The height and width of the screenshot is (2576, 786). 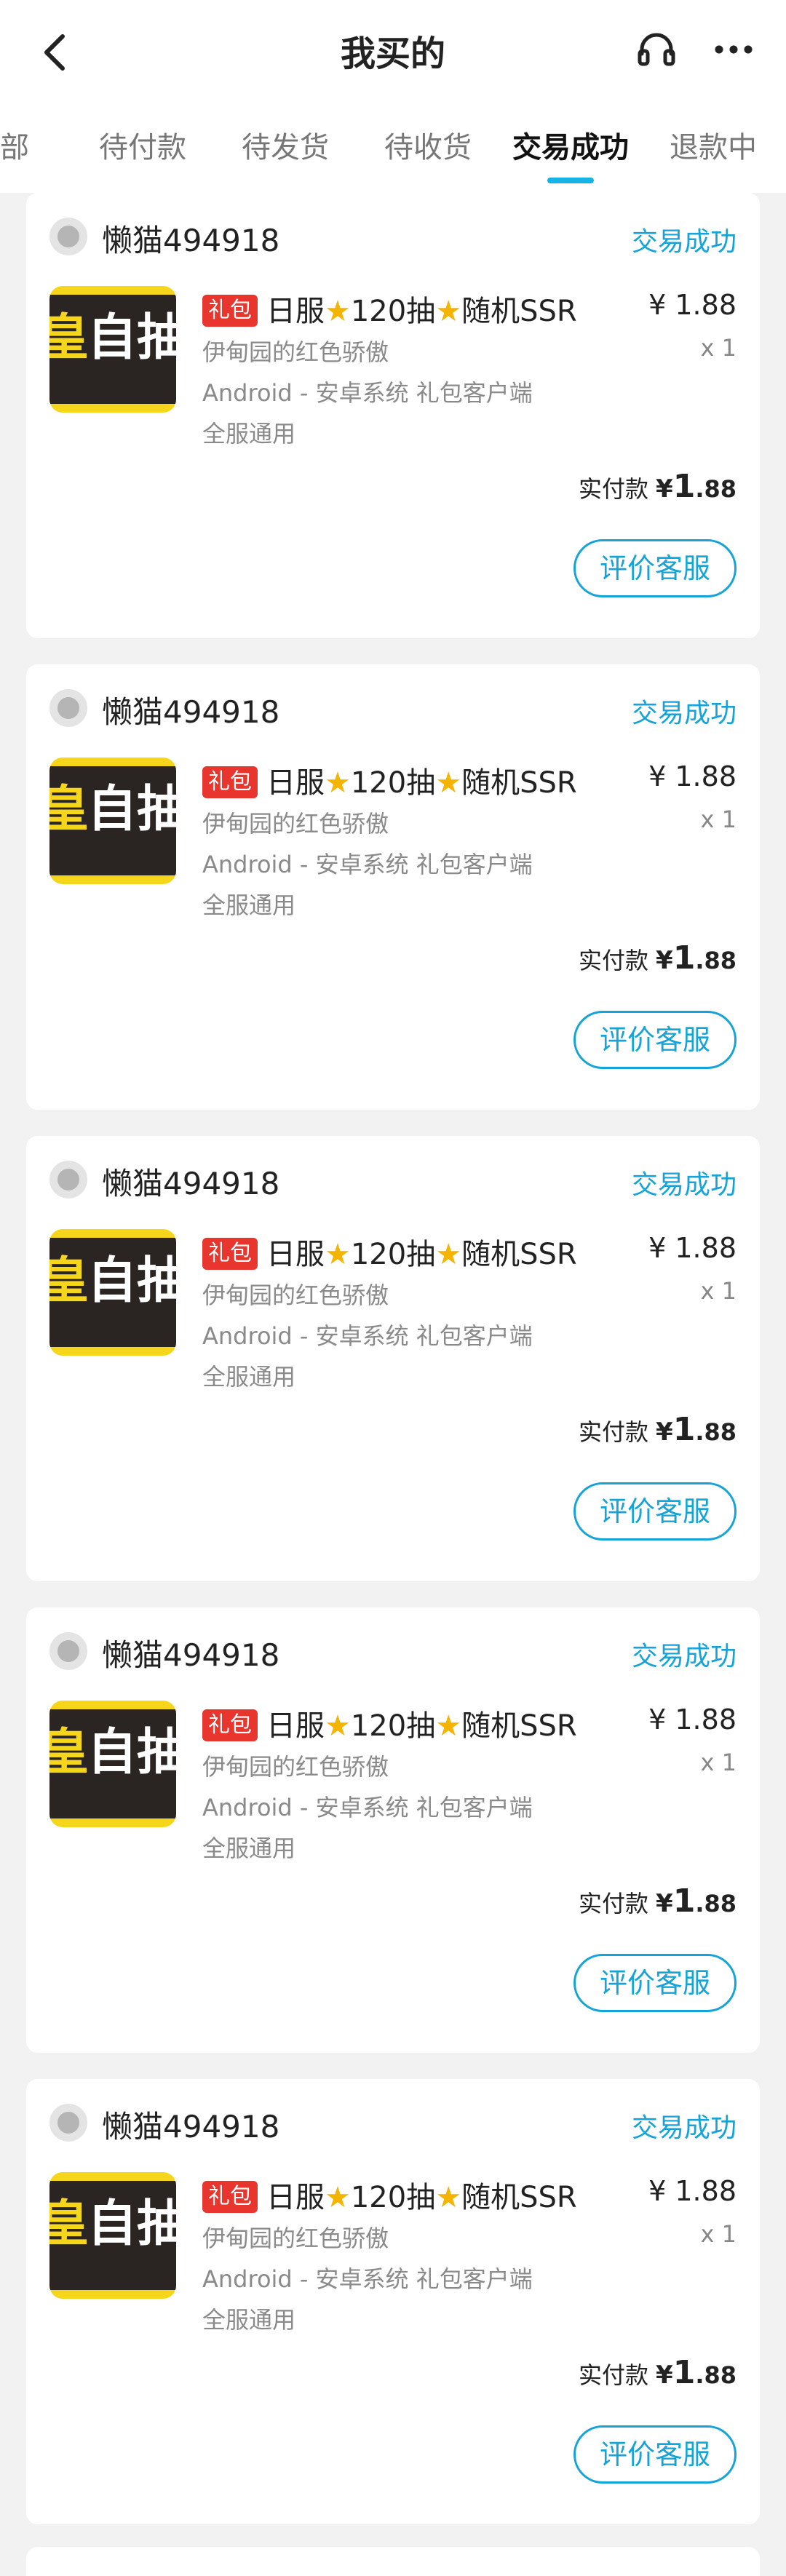 I want to click on tab-refunding: 退款中, so click(x=713, y=145).